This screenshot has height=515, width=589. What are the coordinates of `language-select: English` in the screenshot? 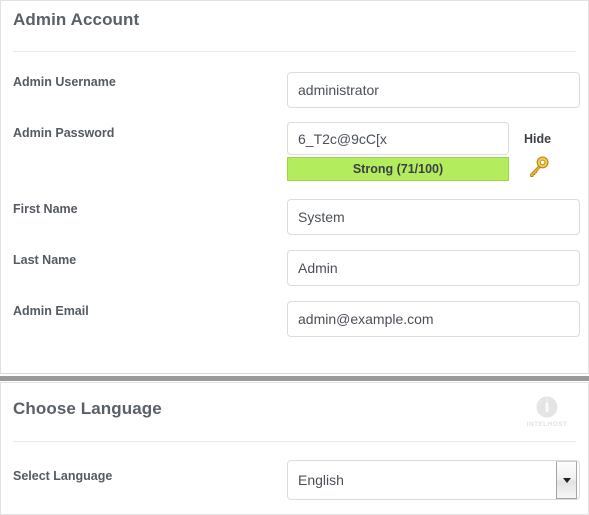 It's located at (433, 480).